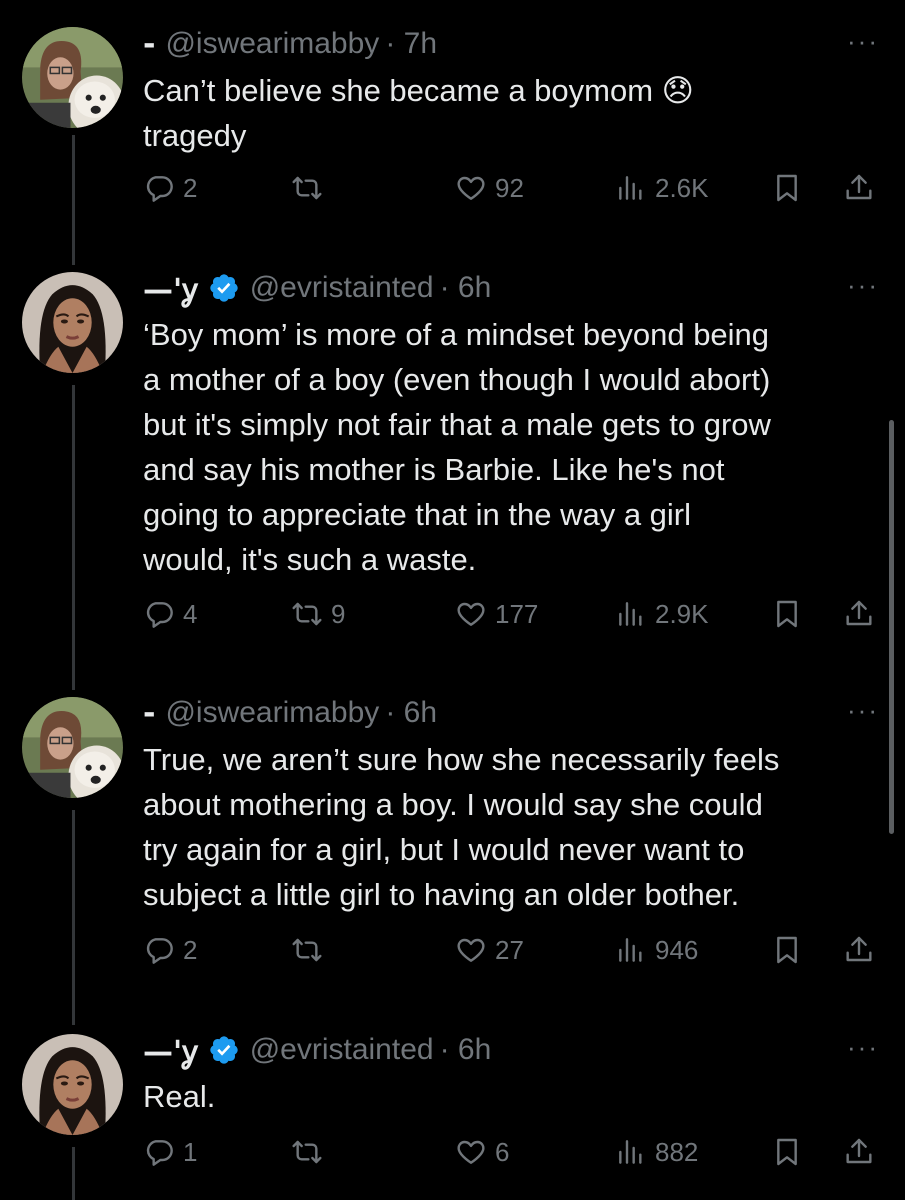 The height and width of the screenshot is (1200, 905). I want to click on tweet-text-line: would, it's such a waste., so click(310, 559).